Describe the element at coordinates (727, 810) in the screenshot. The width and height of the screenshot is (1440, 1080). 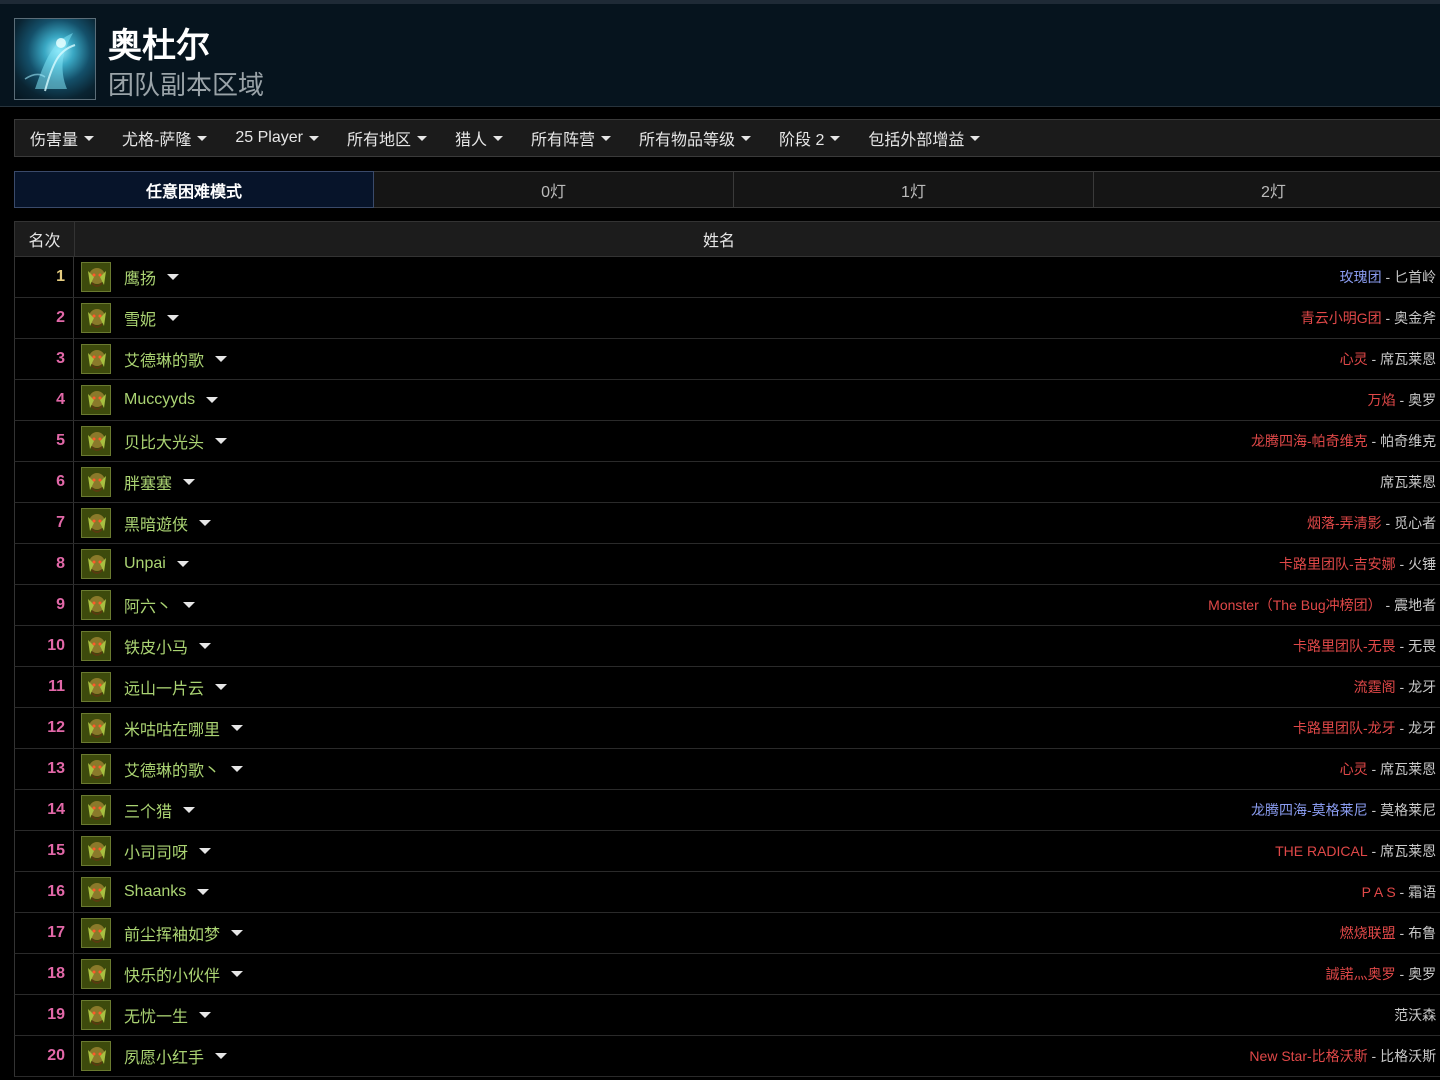
I see `table-row: 14 三个猎 龙腾四海-莫格莱尼 - 莫格莱尼 (E` at that location.